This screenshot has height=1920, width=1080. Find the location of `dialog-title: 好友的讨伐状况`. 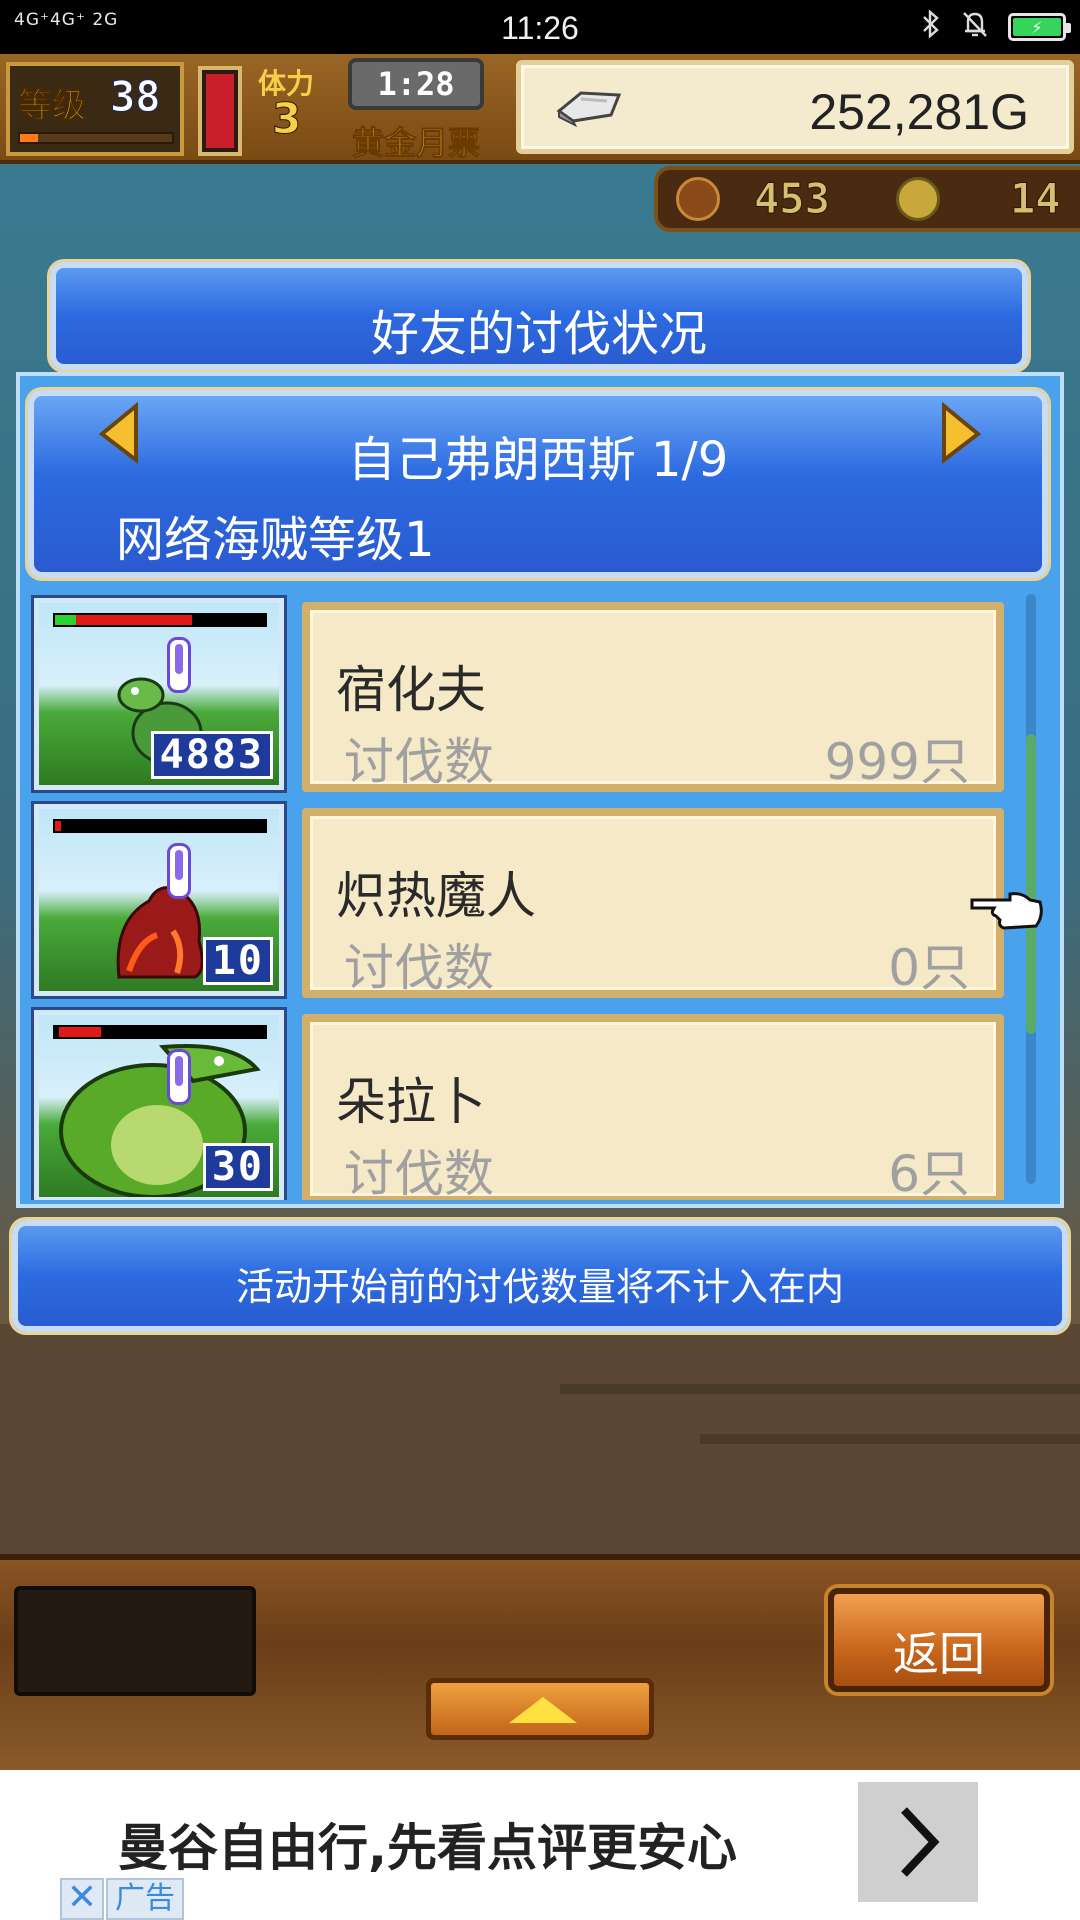

dialog-title: 好友的讨伐状况 is located at coordinates (538, 334).